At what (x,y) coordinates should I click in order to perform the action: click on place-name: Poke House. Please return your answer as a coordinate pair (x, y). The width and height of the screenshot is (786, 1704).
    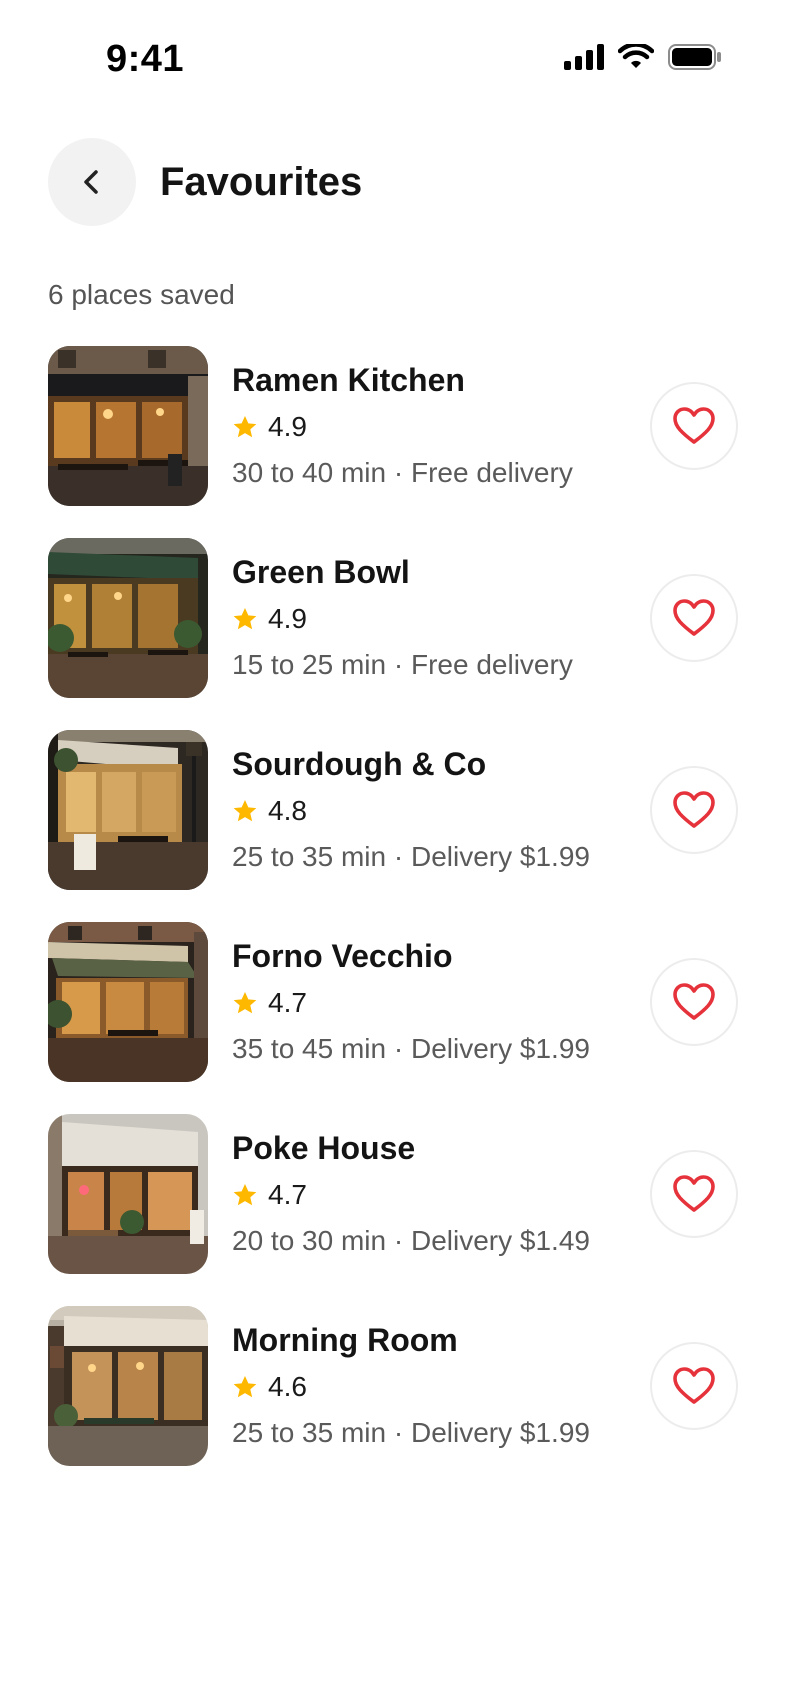
    Looking at the image, I should click on (324, 1148).